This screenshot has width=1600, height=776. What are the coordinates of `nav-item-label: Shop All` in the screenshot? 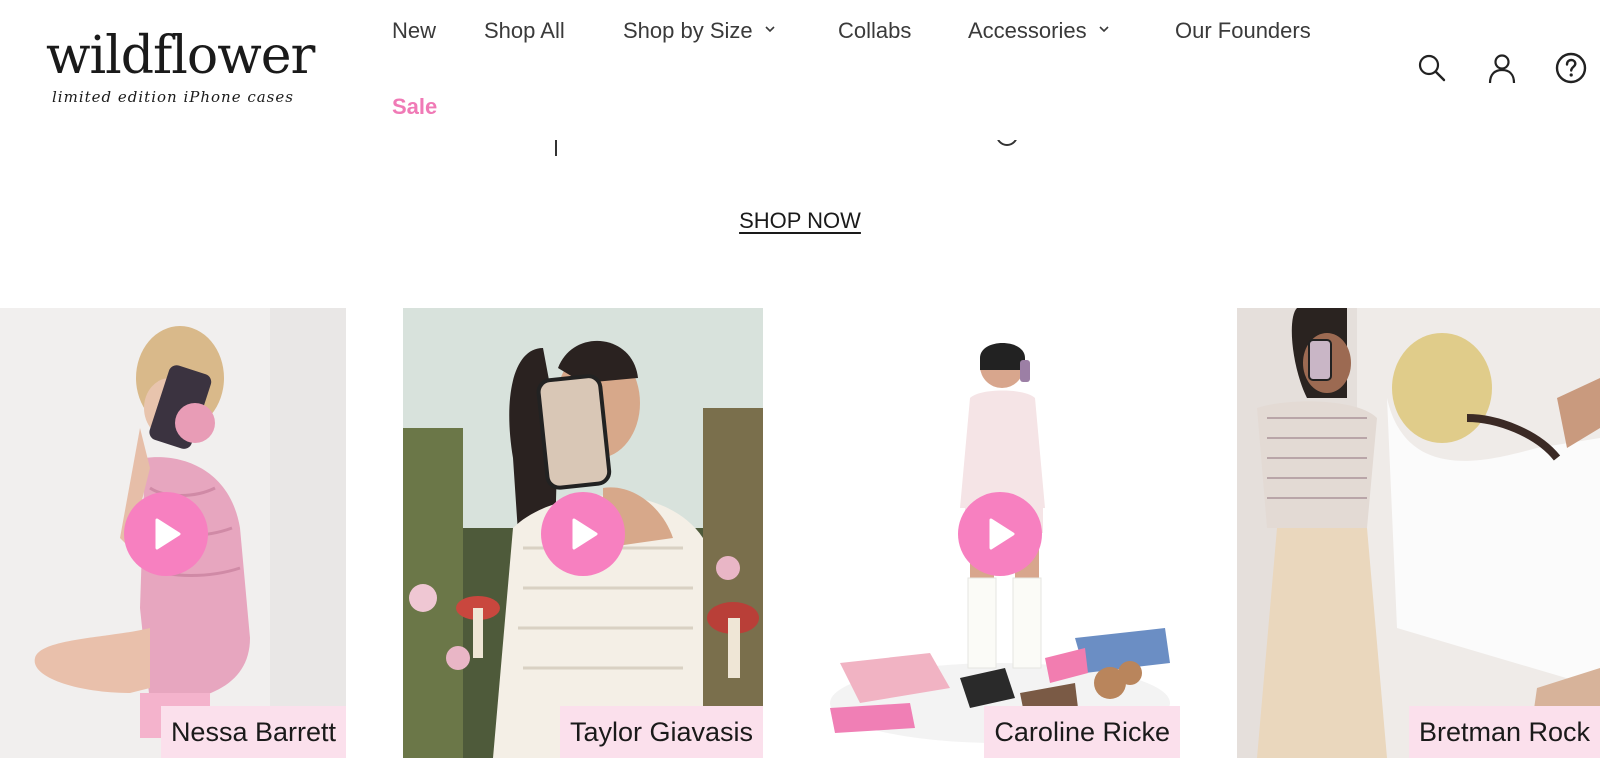 It's located at (524, 30).